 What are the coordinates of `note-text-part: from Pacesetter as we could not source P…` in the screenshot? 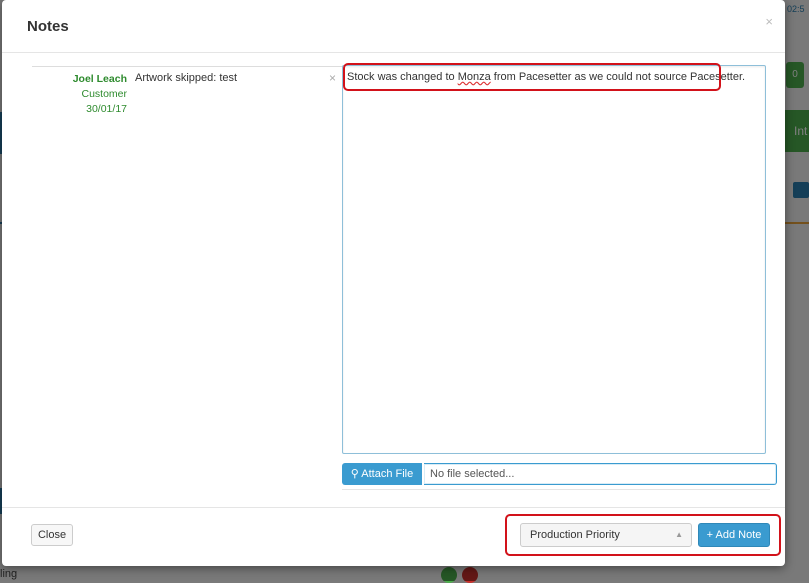 It's located at (618, 77).